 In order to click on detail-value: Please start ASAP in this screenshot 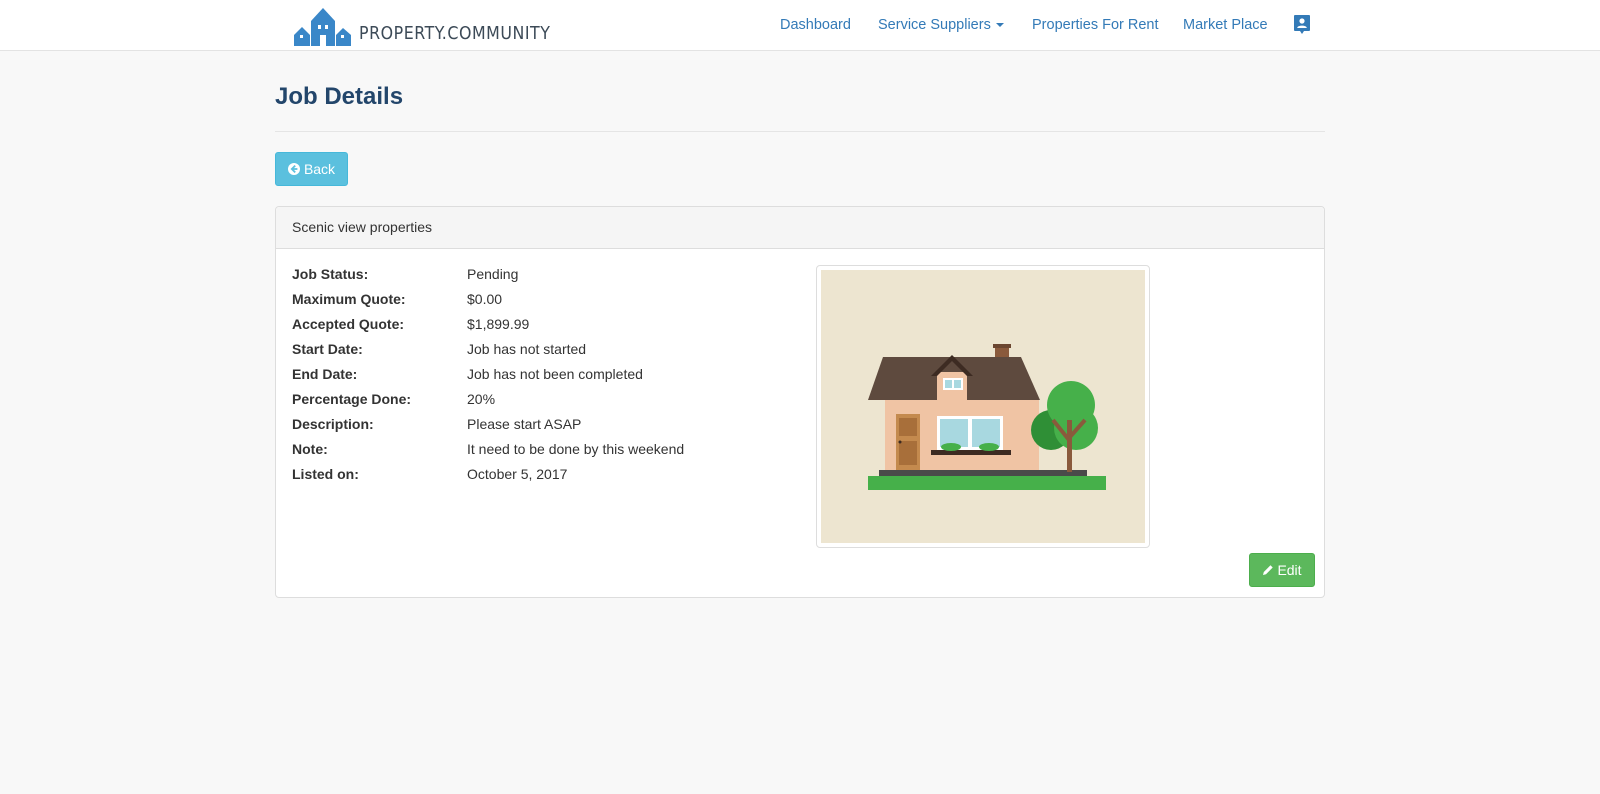, I will do `click(524, 424)`.